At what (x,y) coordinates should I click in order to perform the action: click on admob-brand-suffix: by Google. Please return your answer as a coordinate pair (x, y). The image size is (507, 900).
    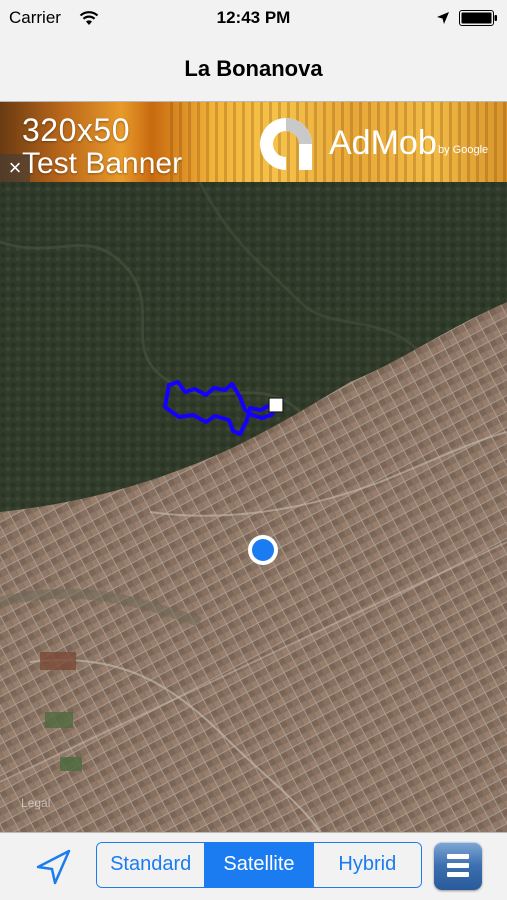
    Looking at the image, I should click on (463, 150).